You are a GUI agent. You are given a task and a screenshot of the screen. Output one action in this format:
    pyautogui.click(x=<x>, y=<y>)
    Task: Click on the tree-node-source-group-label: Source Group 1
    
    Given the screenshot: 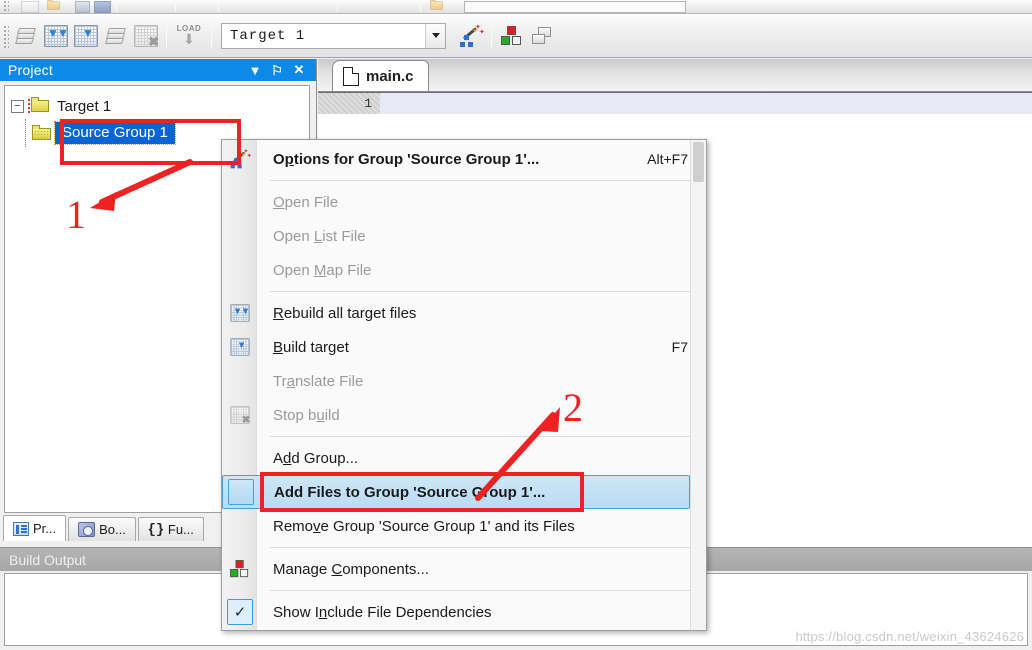 What is the action you would take?
    pyautogui.click(x=115, y=133)
    